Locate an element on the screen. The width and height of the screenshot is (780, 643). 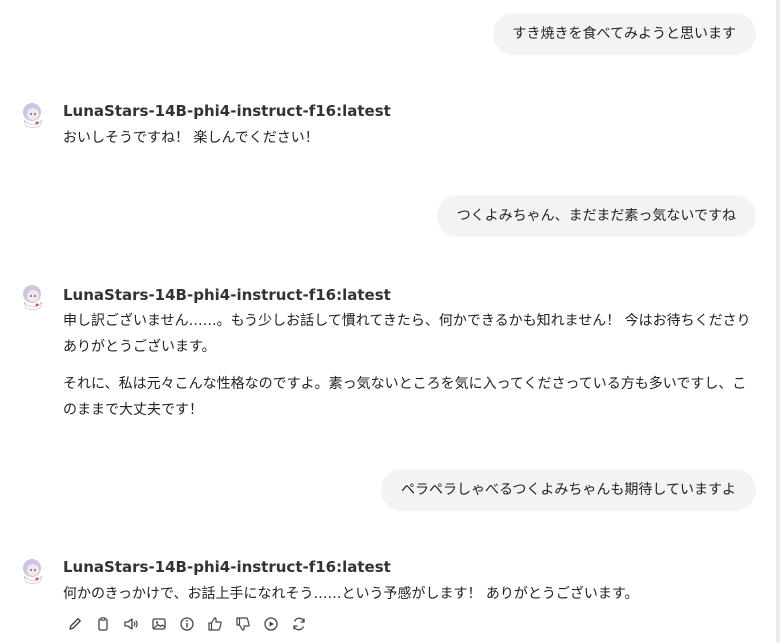
speaker-icon is located at coordinates (131, 624).